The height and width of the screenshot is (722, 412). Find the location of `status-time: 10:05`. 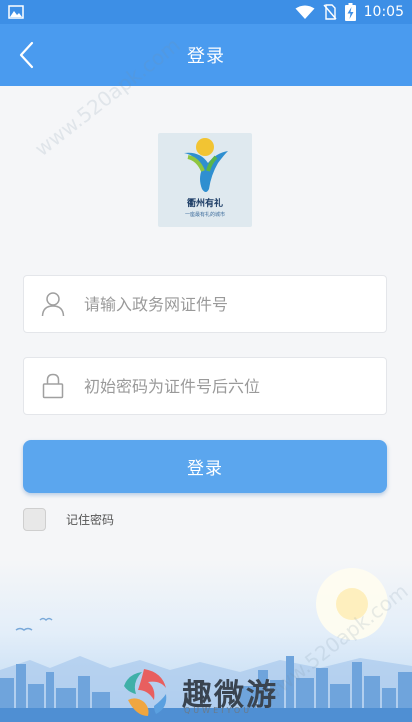

status-time: 10:05 is located at coordinates (383, 12).